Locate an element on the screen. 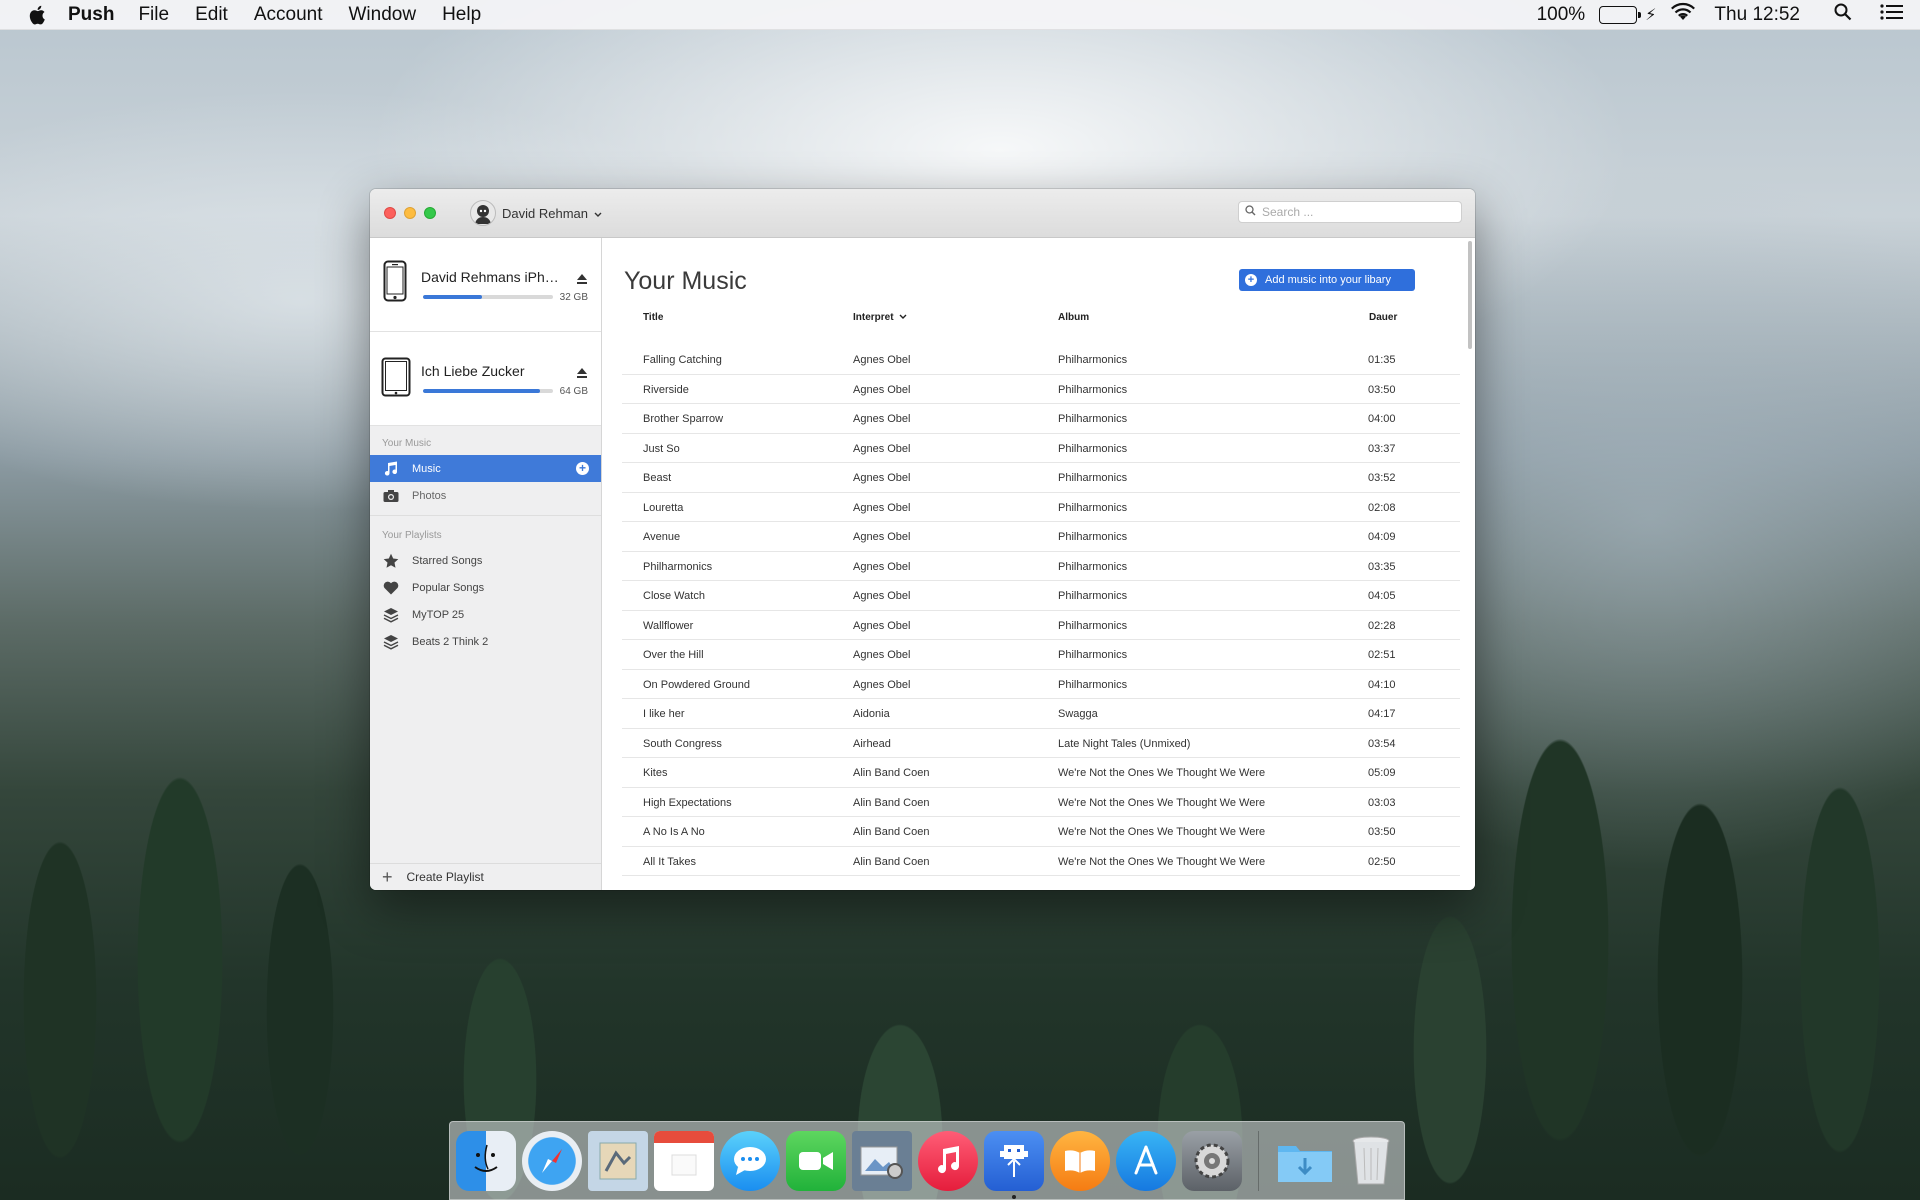 The image size is (1920, 1200). search-field is located at coordinates (1350, 212).